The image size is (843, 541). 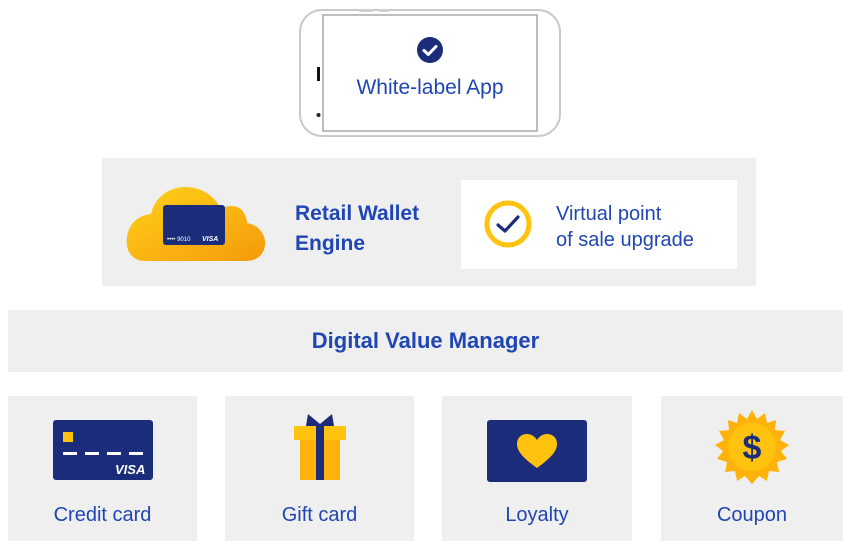 What do you see at coordinates (625, 227) in the screenshot?
I see `vpos-upgrade-label: Virtual point of sale upgrade` at bounding box center [625, 227].